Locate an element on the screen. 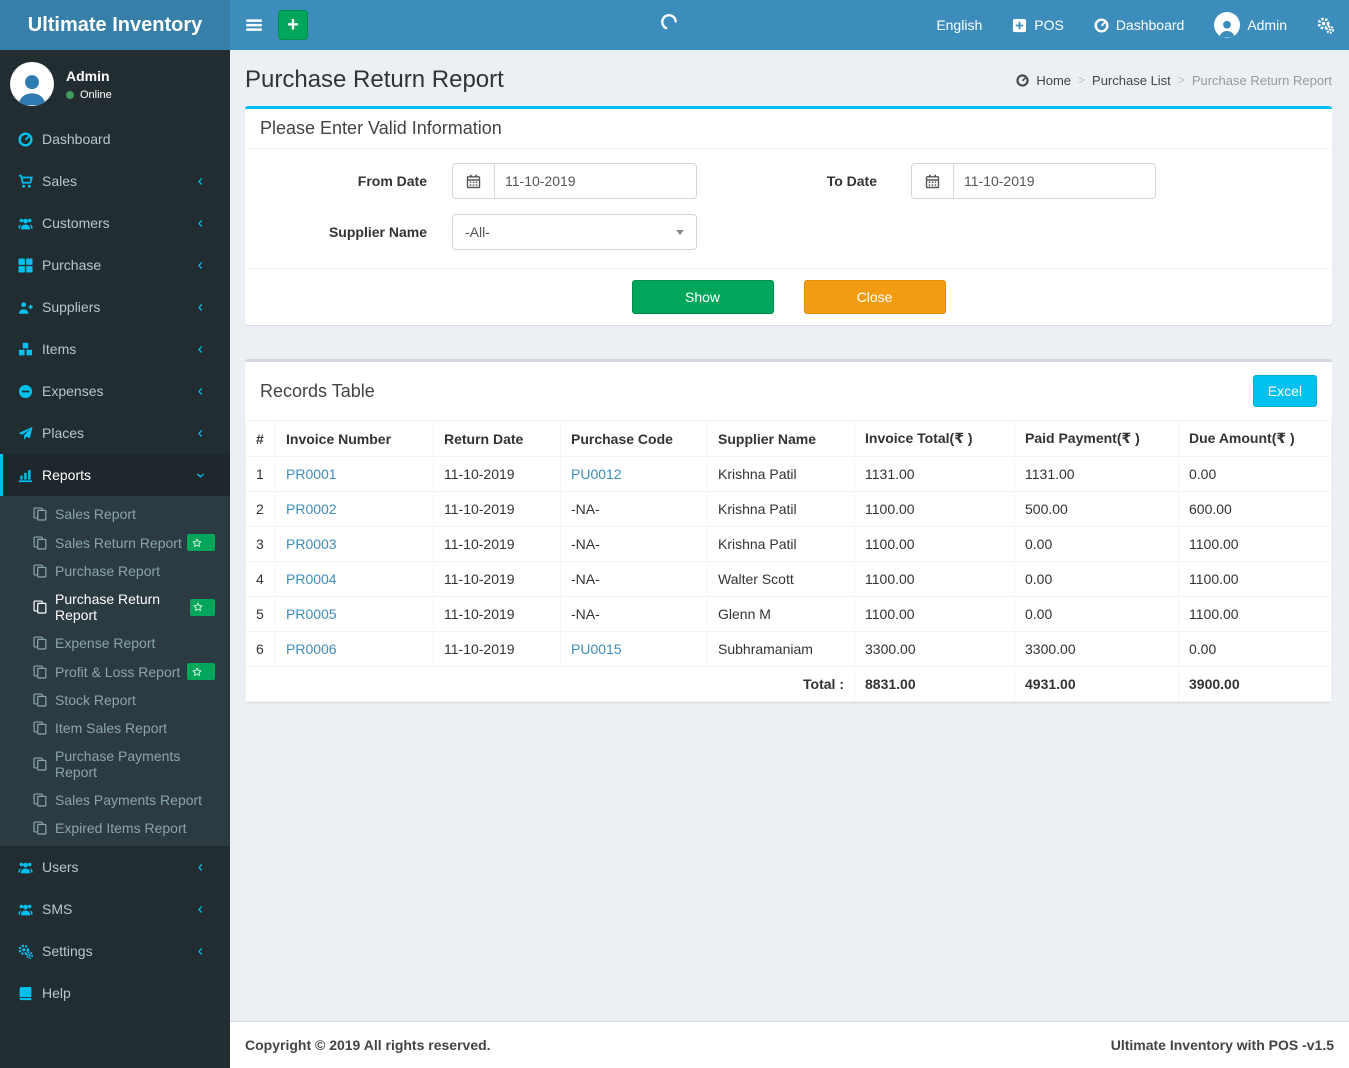  excel-export-button: Excel is located at coordinates (1284, 391).